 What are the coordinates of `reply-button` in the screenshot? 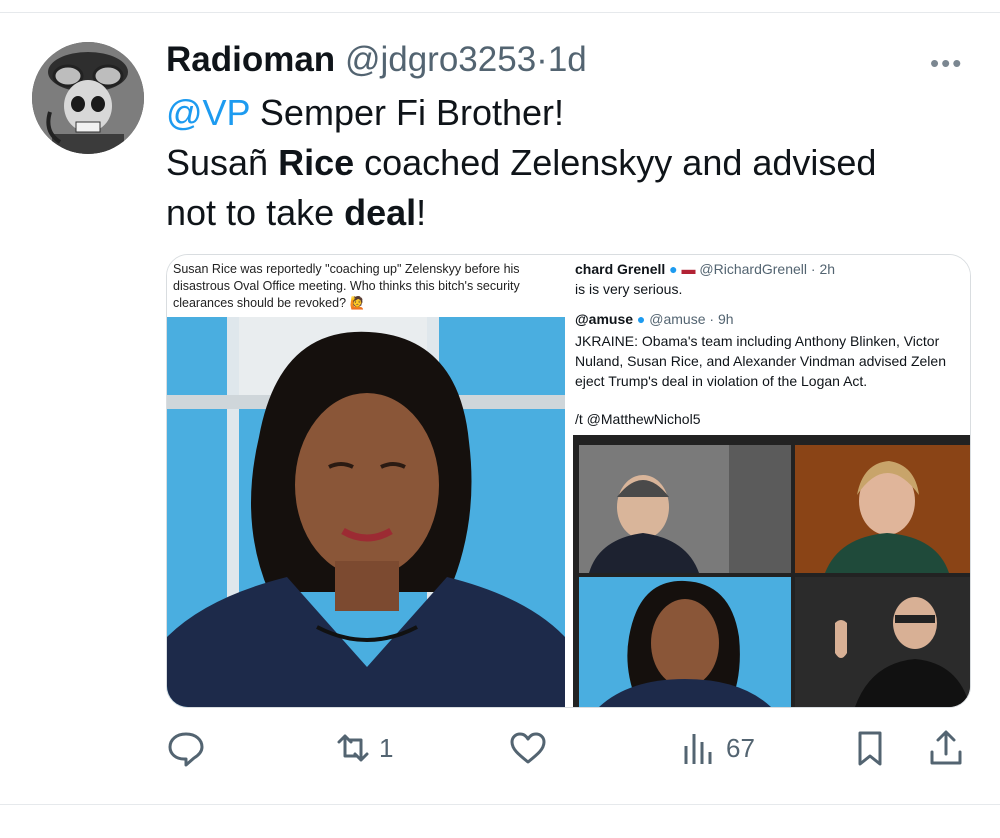 It's located at (189, 748).